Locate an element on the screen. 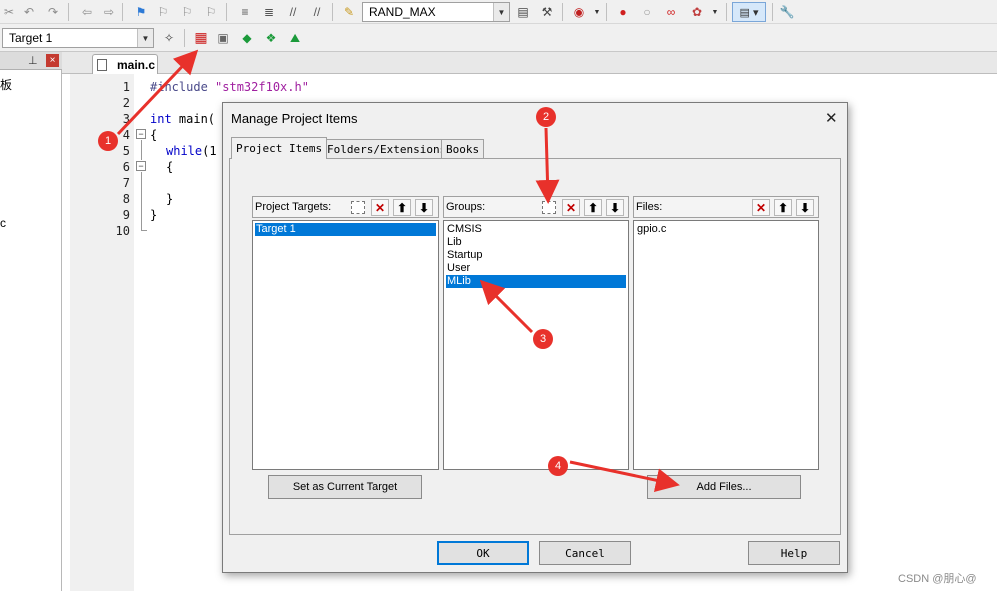 The height and width of the screenshot is (591, 997). incremental-find-icon: ⚒ is located at coordinates (547, 12).